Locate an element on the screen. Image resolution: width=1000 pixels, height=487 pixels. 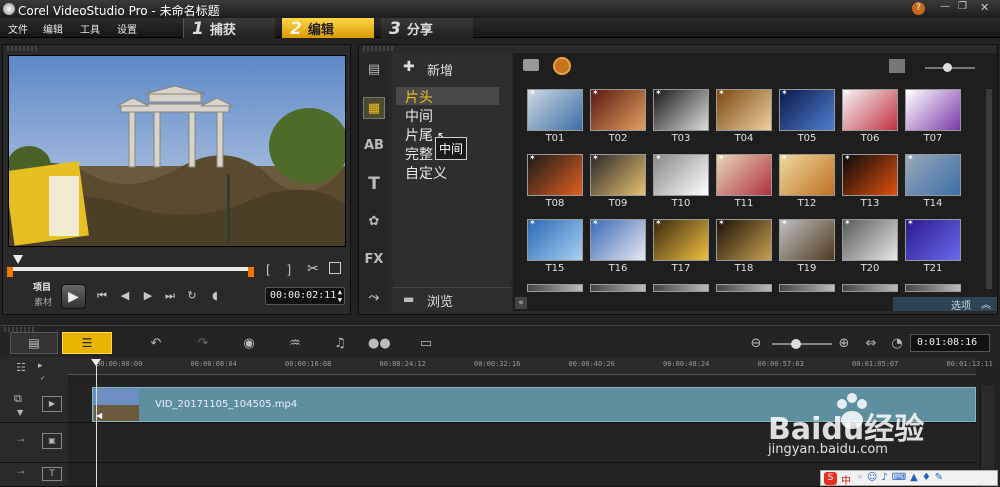
minimize-button: — is located at coordinates (945, 6).